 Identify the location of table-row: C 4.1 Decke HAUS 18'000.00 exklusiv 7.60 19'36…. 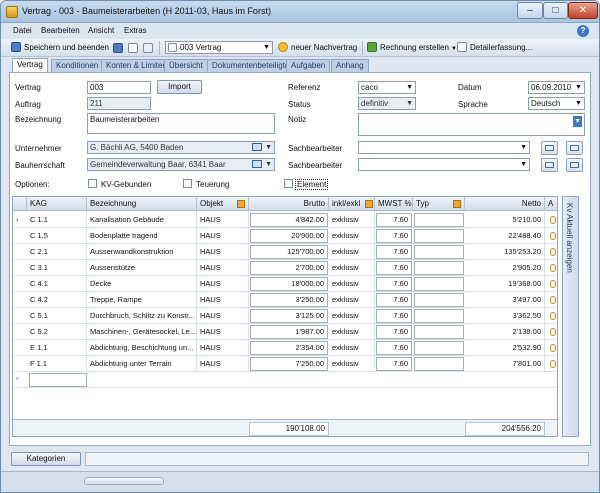
(285, 284).